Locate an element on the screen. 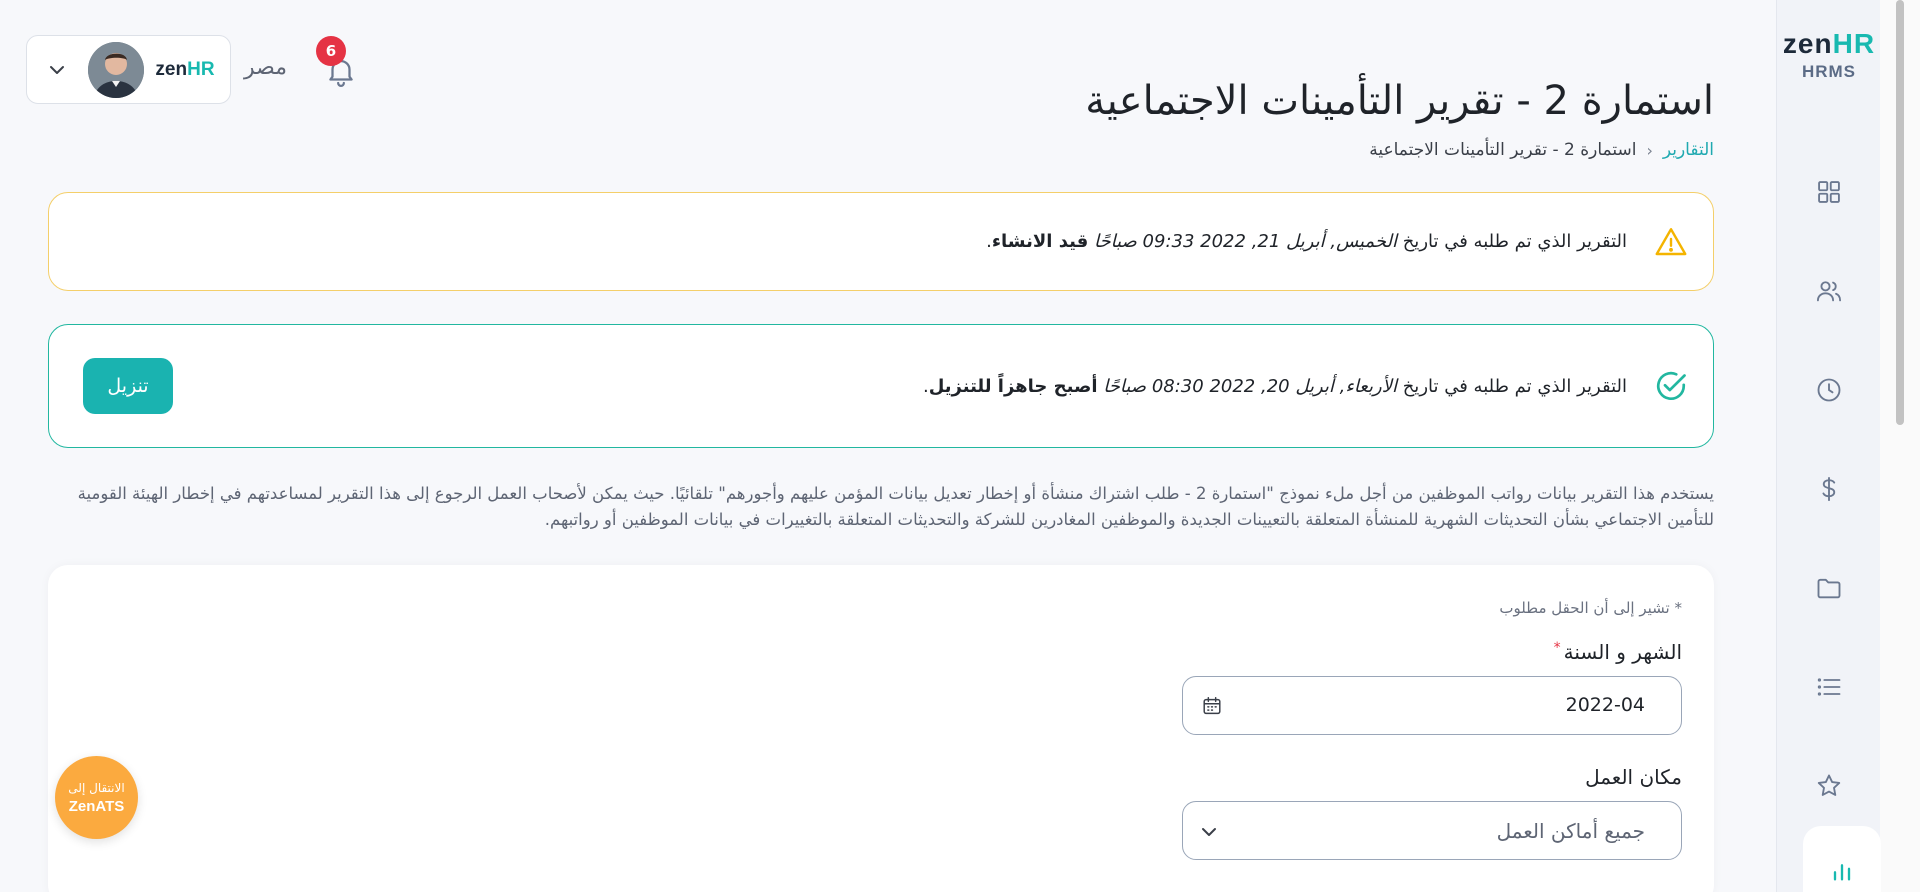 Image resolution: width=1920 pixels, height=892 pixels. required-star: * is located at coordinates (1557, 648).